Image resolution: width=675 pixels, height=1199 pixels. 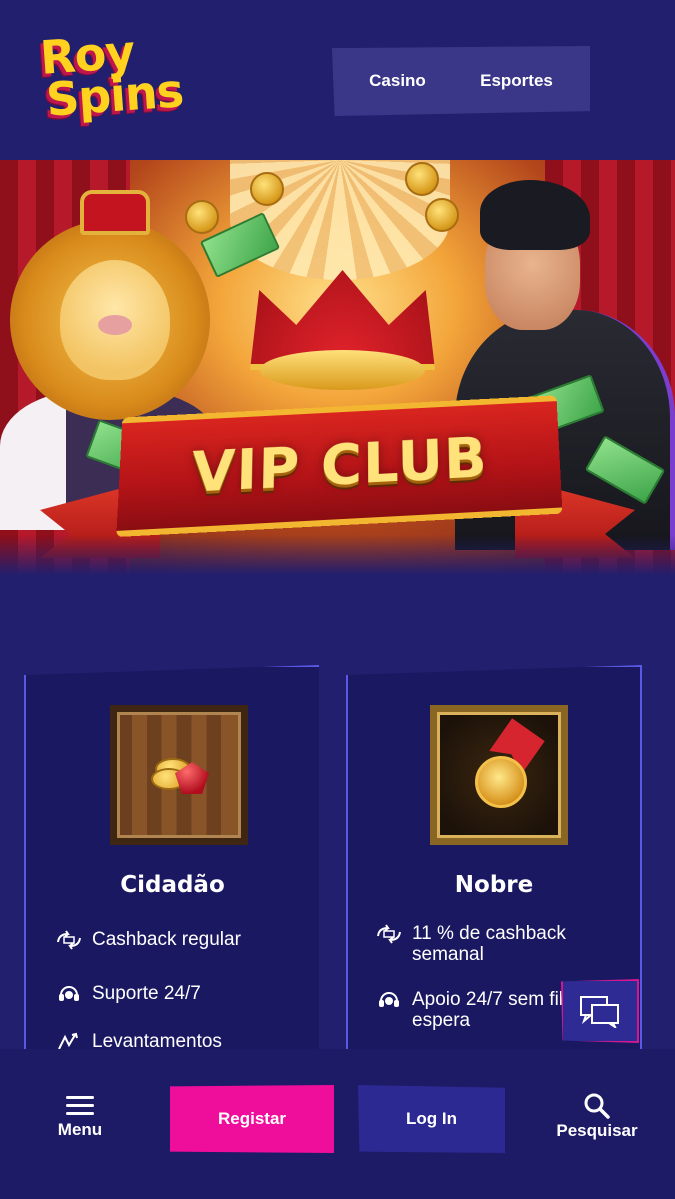 What do you see at coordinates (597, 1130) in the screenshot?
I see `search-label: Pesquisar` at bounding box center [597, 1130].